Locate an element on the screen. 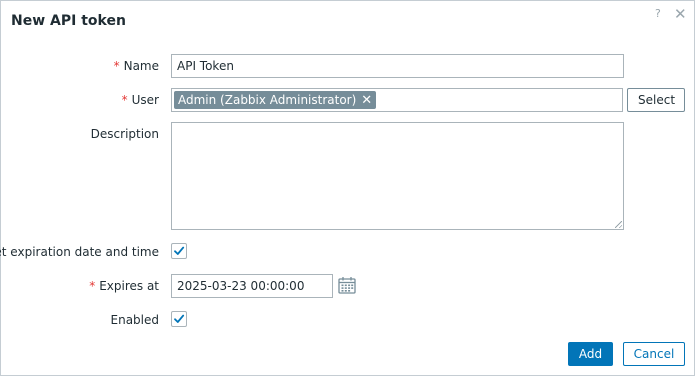 The width and height of the screenshot is (695, 376). enabled-checkbox is located at coordinates (179, 319).